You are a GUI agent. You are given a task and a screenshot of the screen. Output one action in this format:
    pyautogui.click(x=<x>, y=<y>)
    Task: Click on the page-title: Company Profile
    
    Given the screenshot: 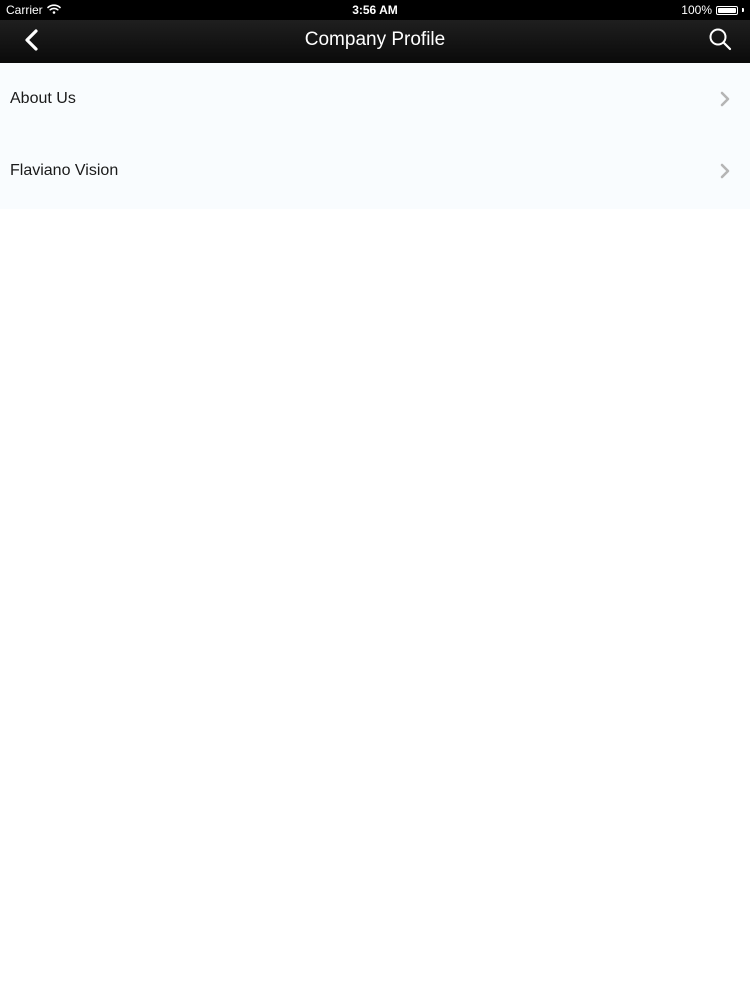 What is the action you would take?
    pyautogui.click(x=375, y=39)
    